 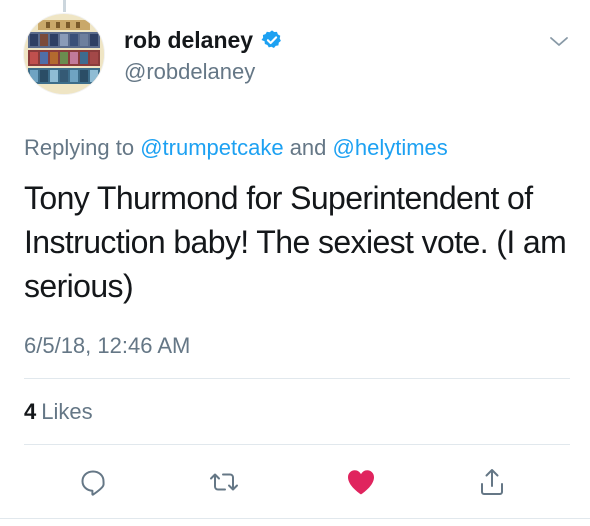 I want to click on verified-badge-icon, so click(x=271, y=39).